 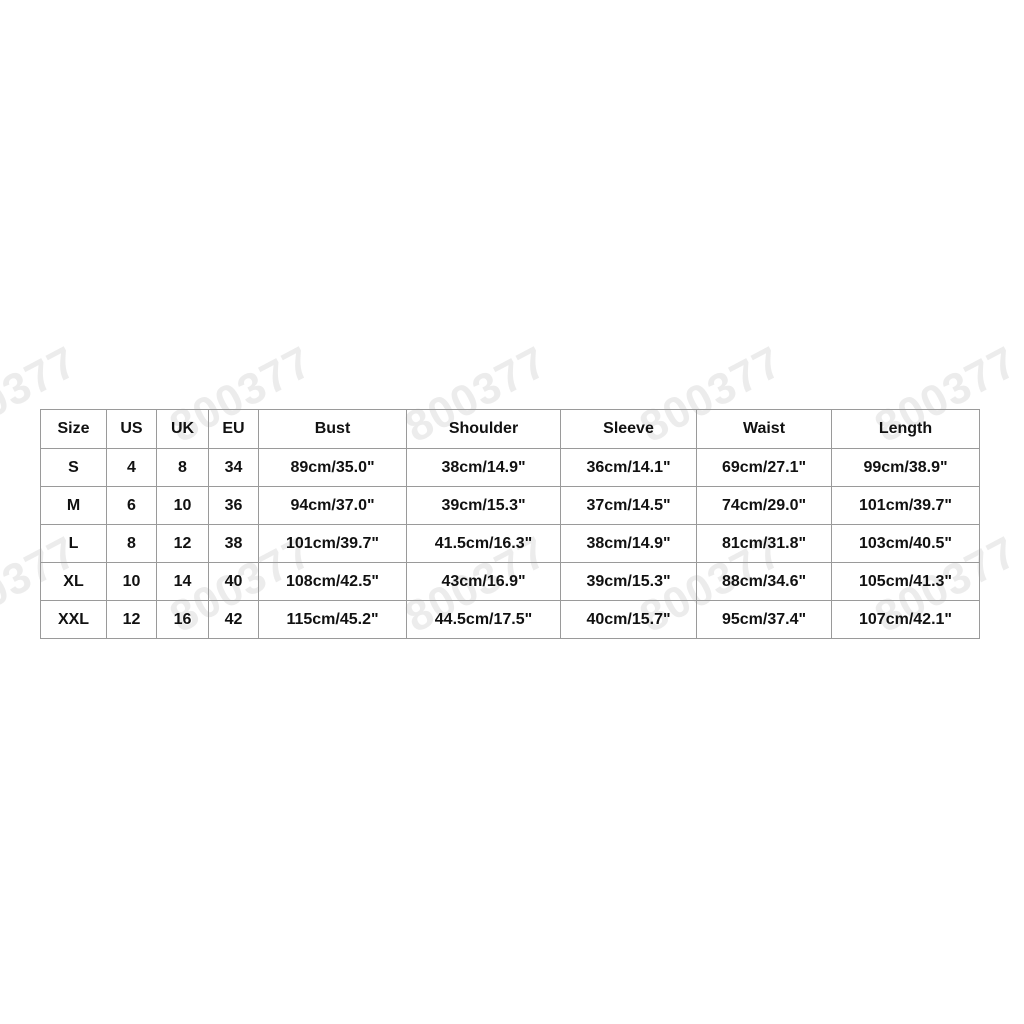 What do you see at coordinates (483, 429) in the screenshot?
I see `header-shoulder: Shoulder` at bounding box center [483, 429].